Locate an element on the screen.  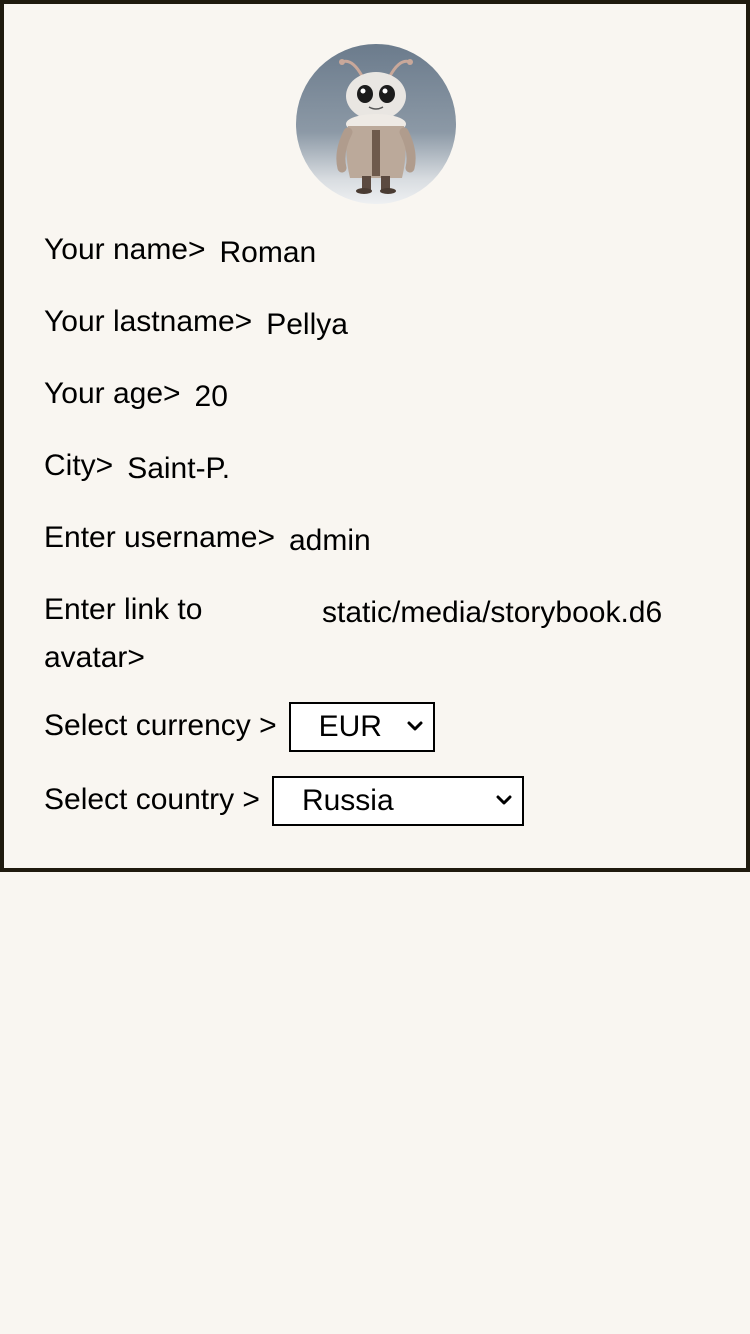
lastname-row: Your lastname> Pellya is located at coordinates (196, 323).